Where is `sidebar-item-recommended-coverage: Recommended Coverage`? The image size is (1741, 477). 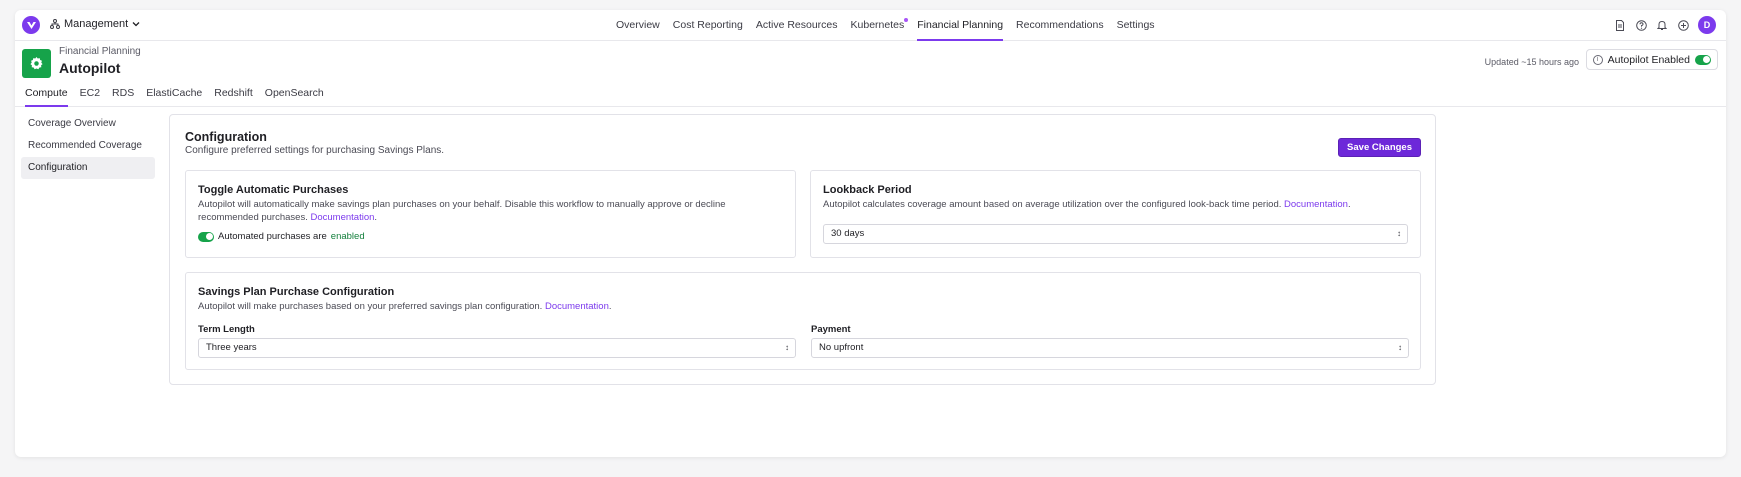
sidebar-item-recommended-coverage: Recommended Coverage is located at coordinates (88, 146).